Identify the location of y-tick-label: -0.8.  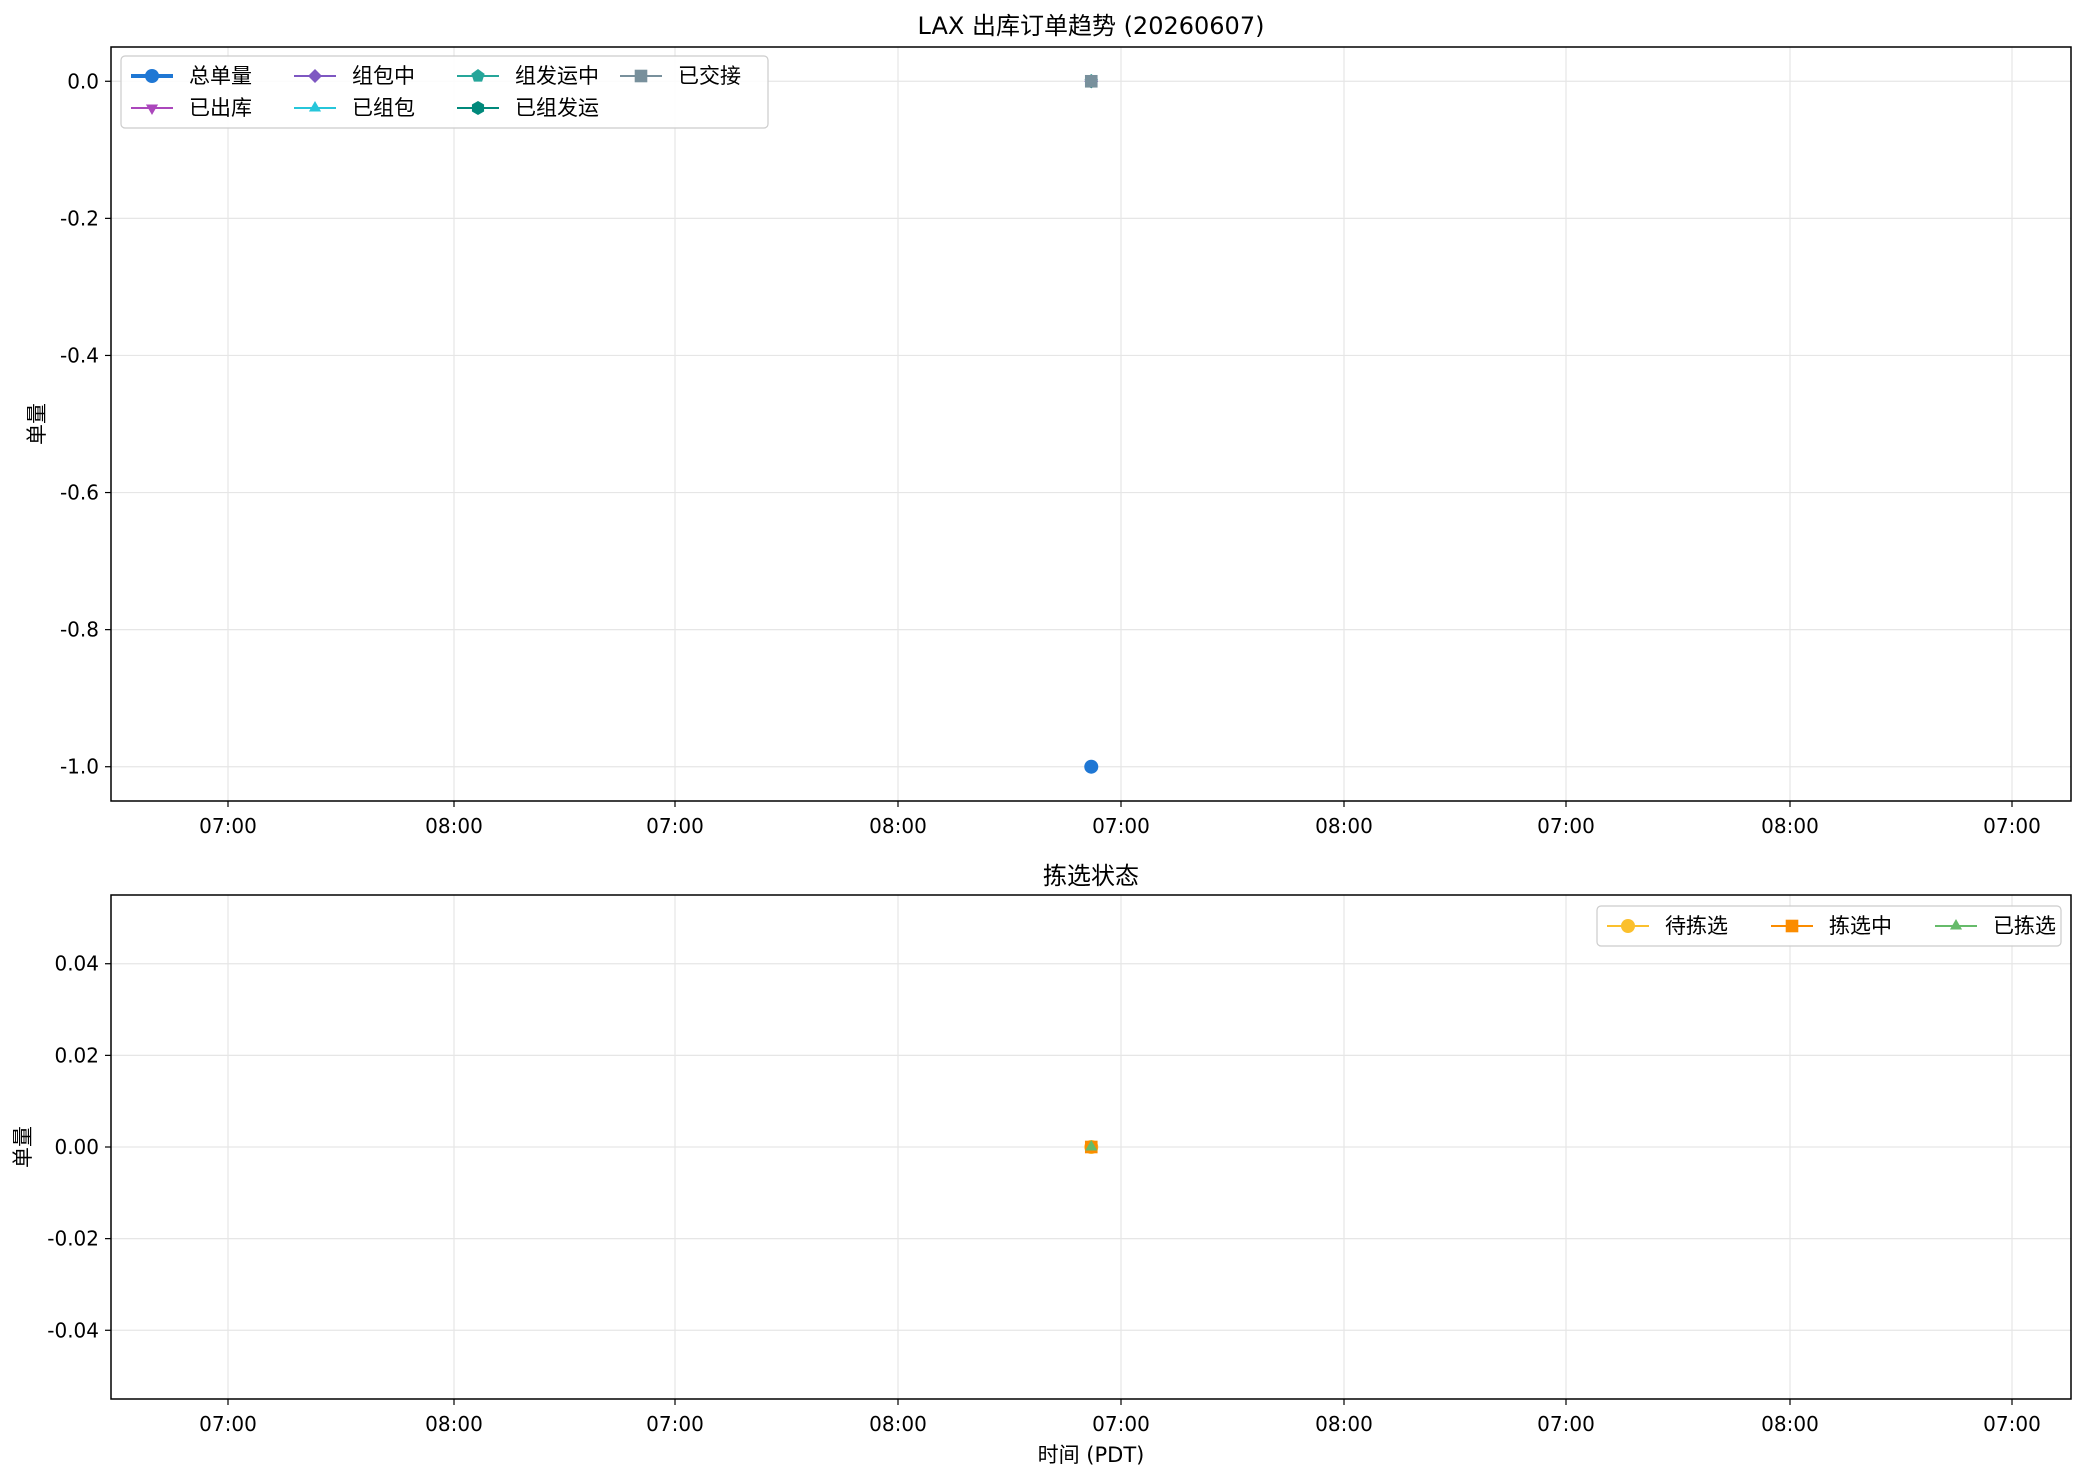
(79, 630).